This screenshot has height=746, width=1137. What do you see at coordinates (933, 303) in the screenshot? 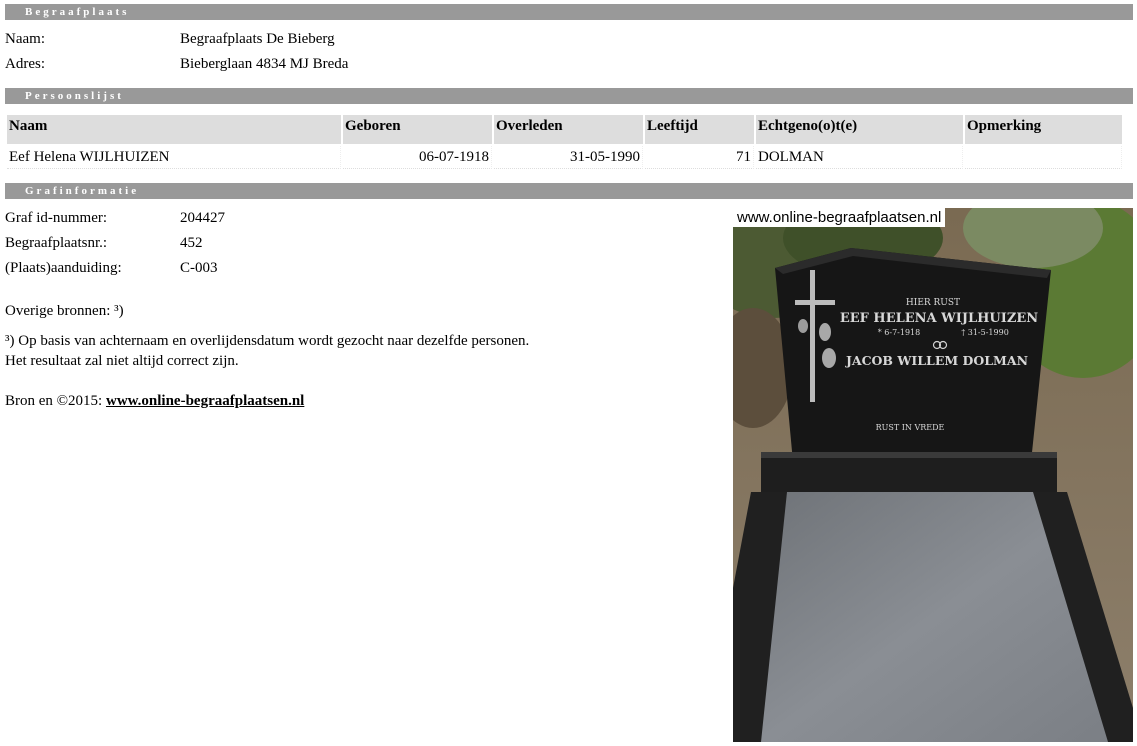
I see `inscription-line-1: HIER RUST` at bounding box center [933, 303].